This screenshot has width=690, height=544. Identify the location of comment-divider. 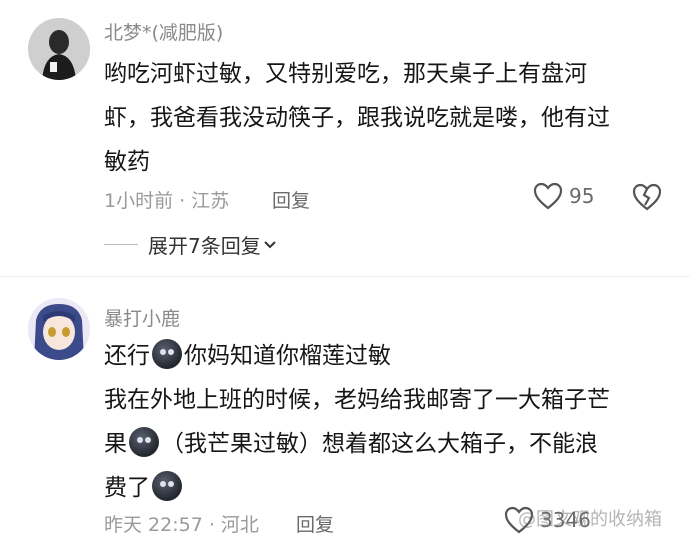
(345, 276).